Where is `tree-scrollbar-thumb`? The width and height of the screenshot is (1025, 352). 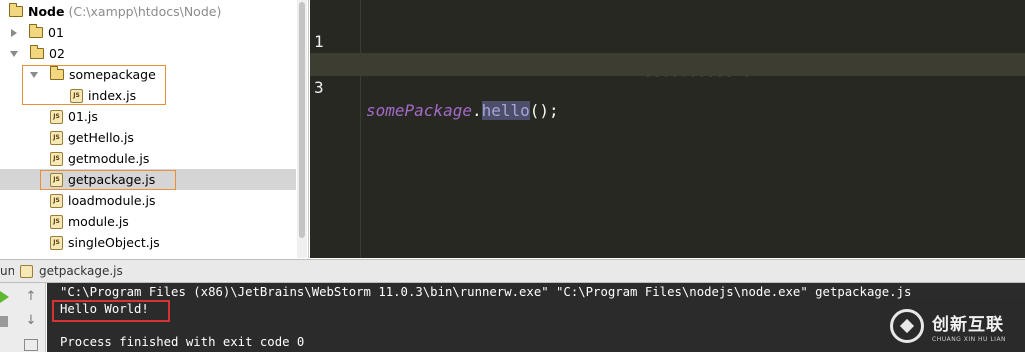
tree-scrollbar-thumb is located at coordinates (302, 120).